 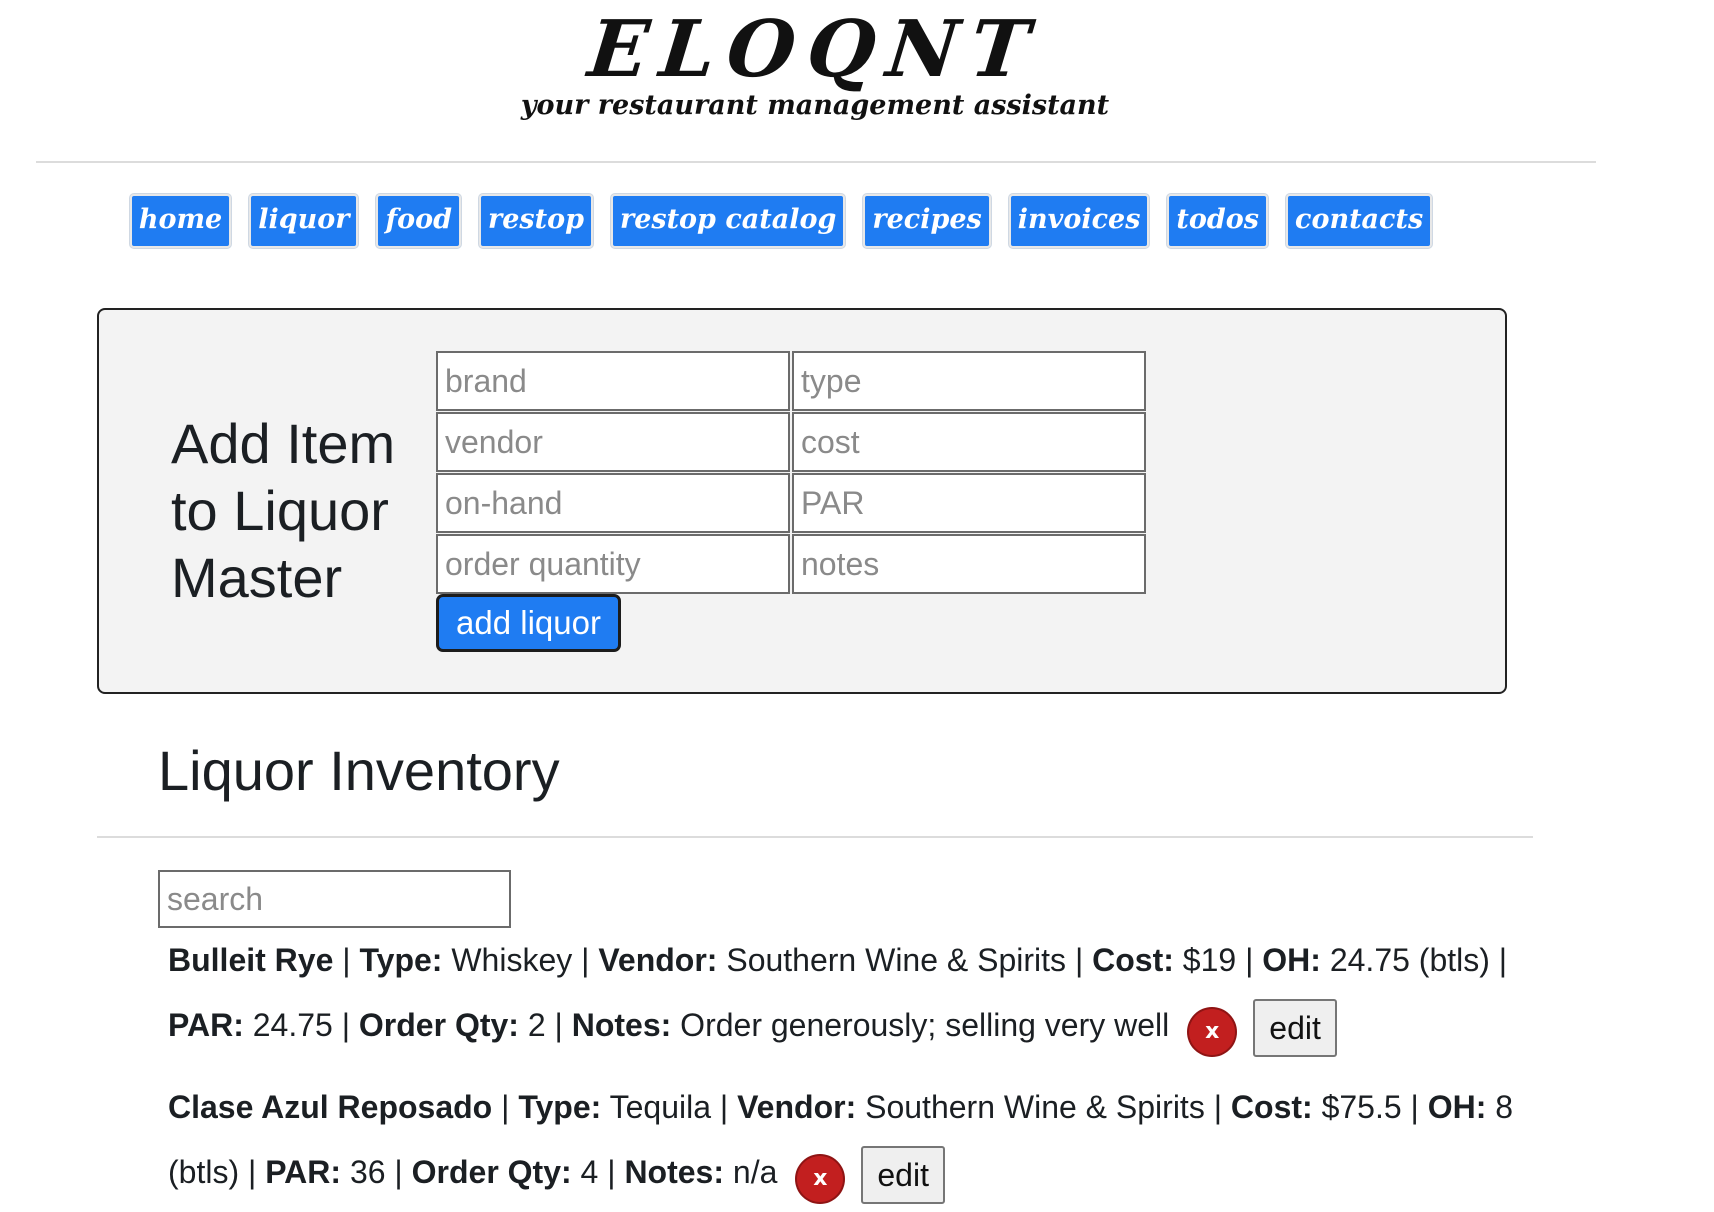 What do you see at coordinates (283, 510) in the screenshot?
I see `add-item-title: Add Item to Liquor Master` at bounding box center [283, 510].